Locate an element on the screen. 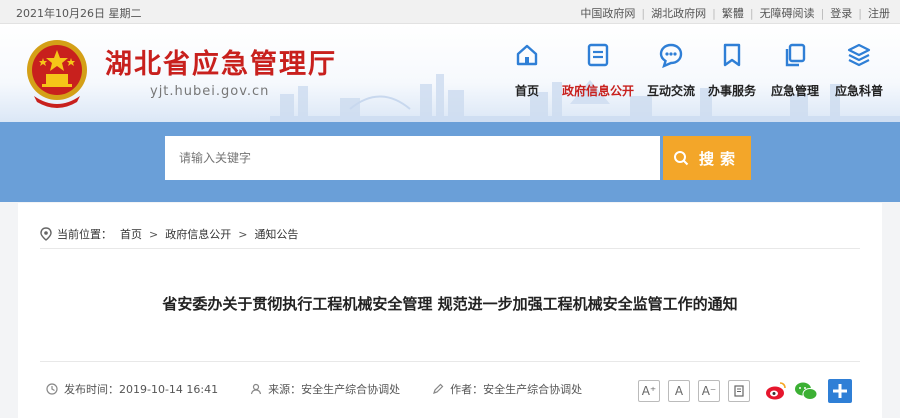  link-hubei-gov: 湖北政府网 is located at coordinates (678, 13).